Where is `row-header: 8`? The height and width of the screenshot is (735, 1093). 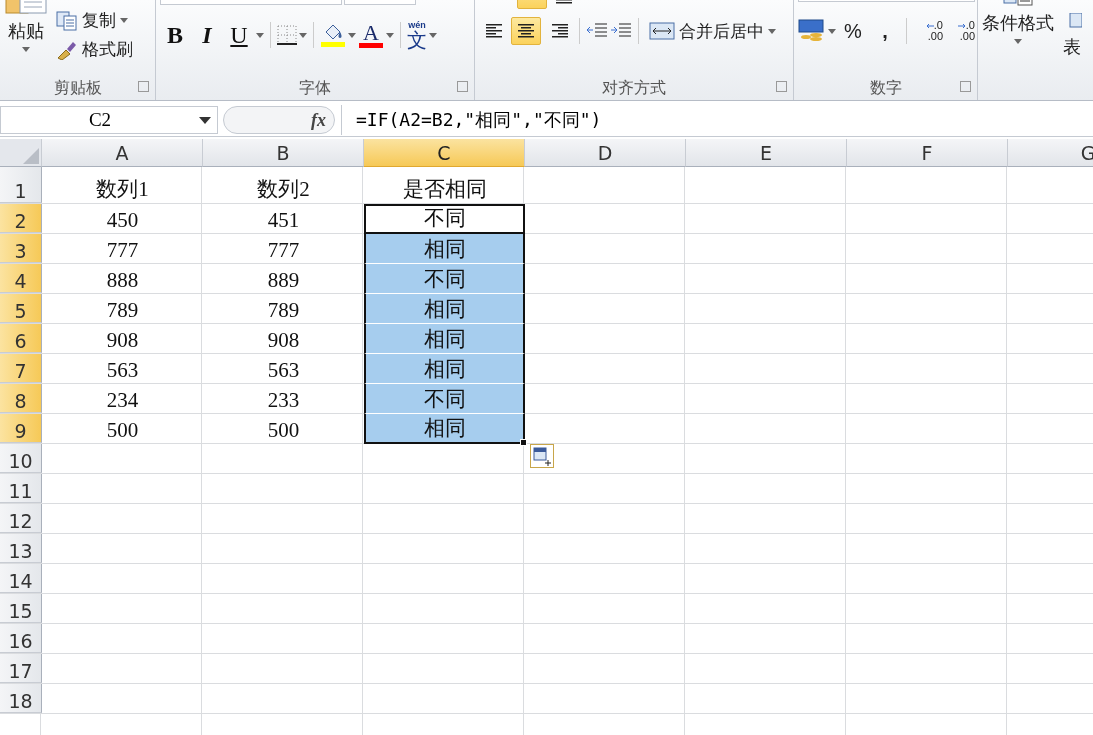 row-header: 8 is located at coordinates (21, 398).